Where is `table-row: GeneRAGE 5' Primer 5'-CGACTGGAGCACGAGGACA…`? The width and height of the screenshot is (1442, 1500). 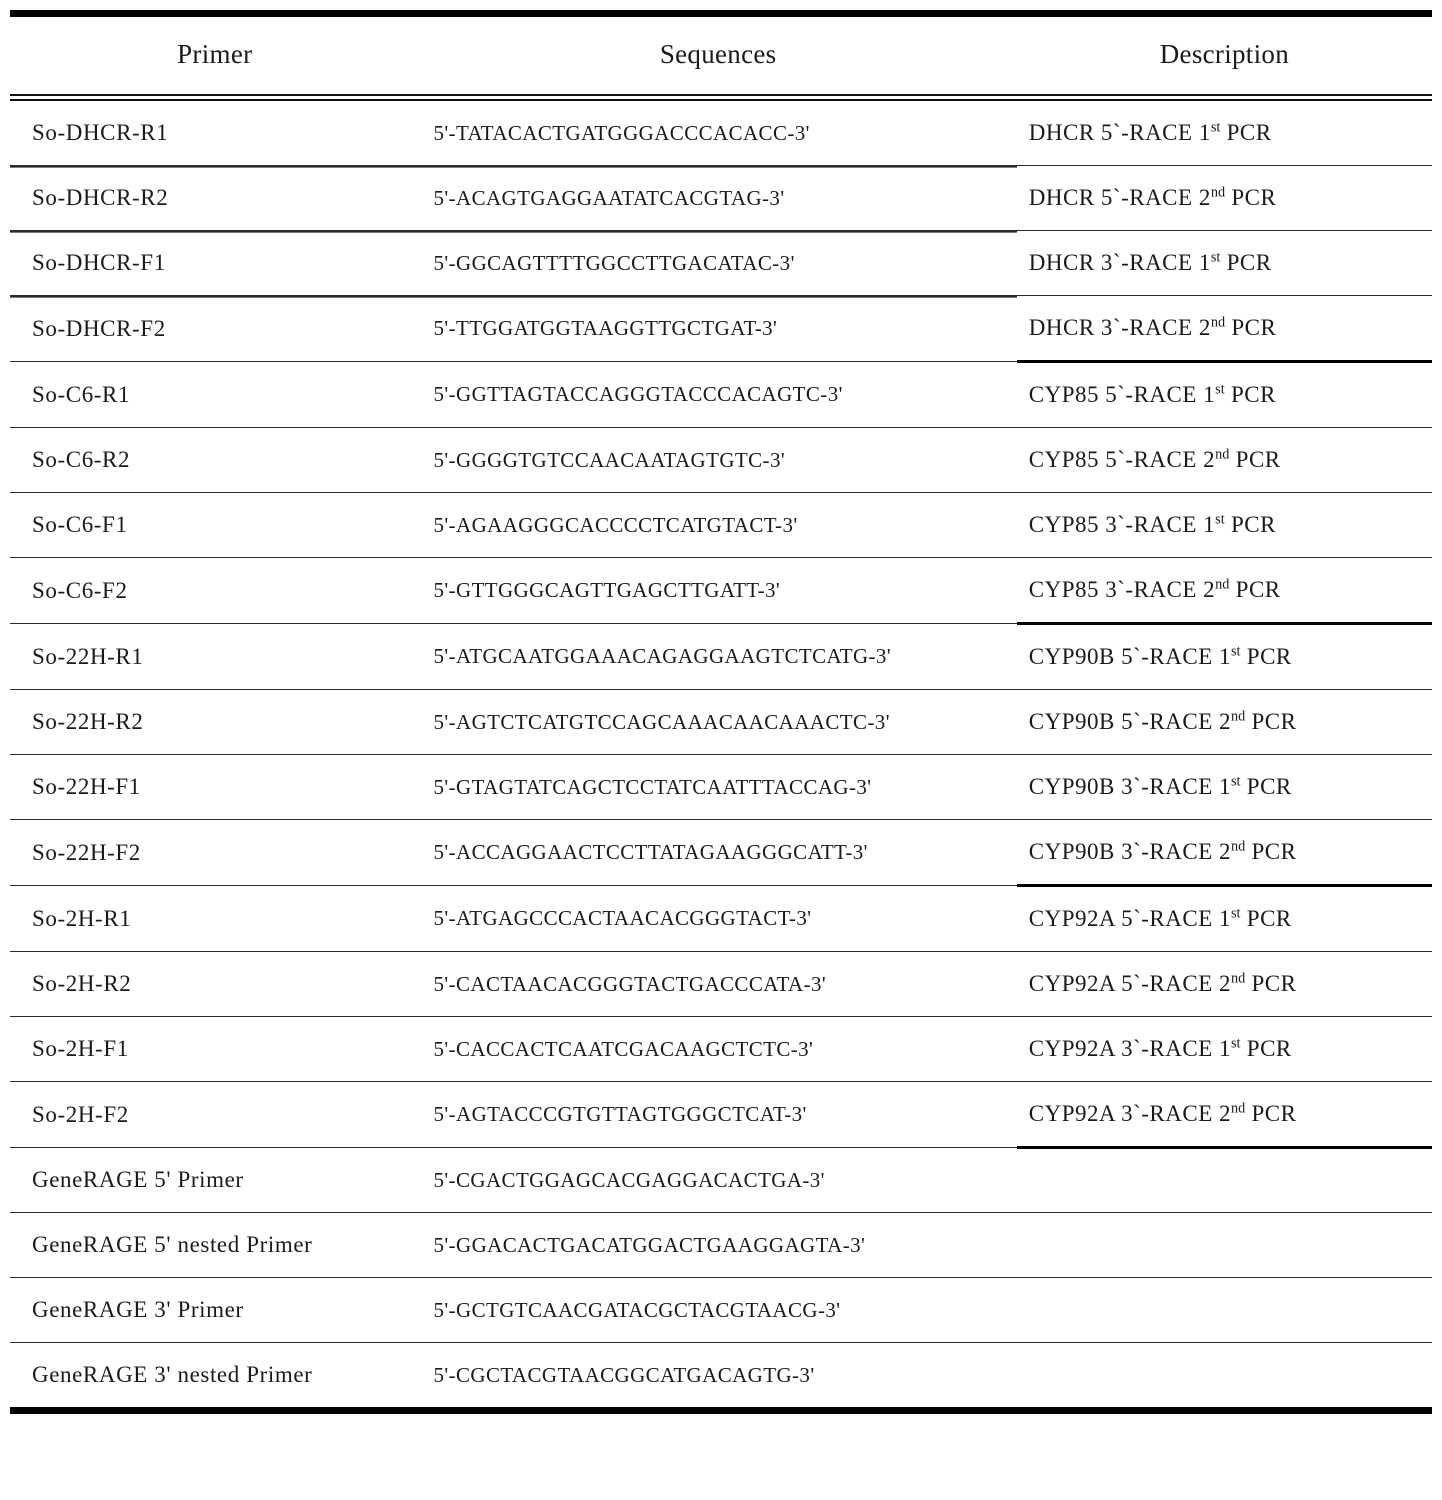
table-row: GeneRAGE 5' Primer 5'-CGACTGGAGCACGAGGACA… is located at coordinates (721, 1179).